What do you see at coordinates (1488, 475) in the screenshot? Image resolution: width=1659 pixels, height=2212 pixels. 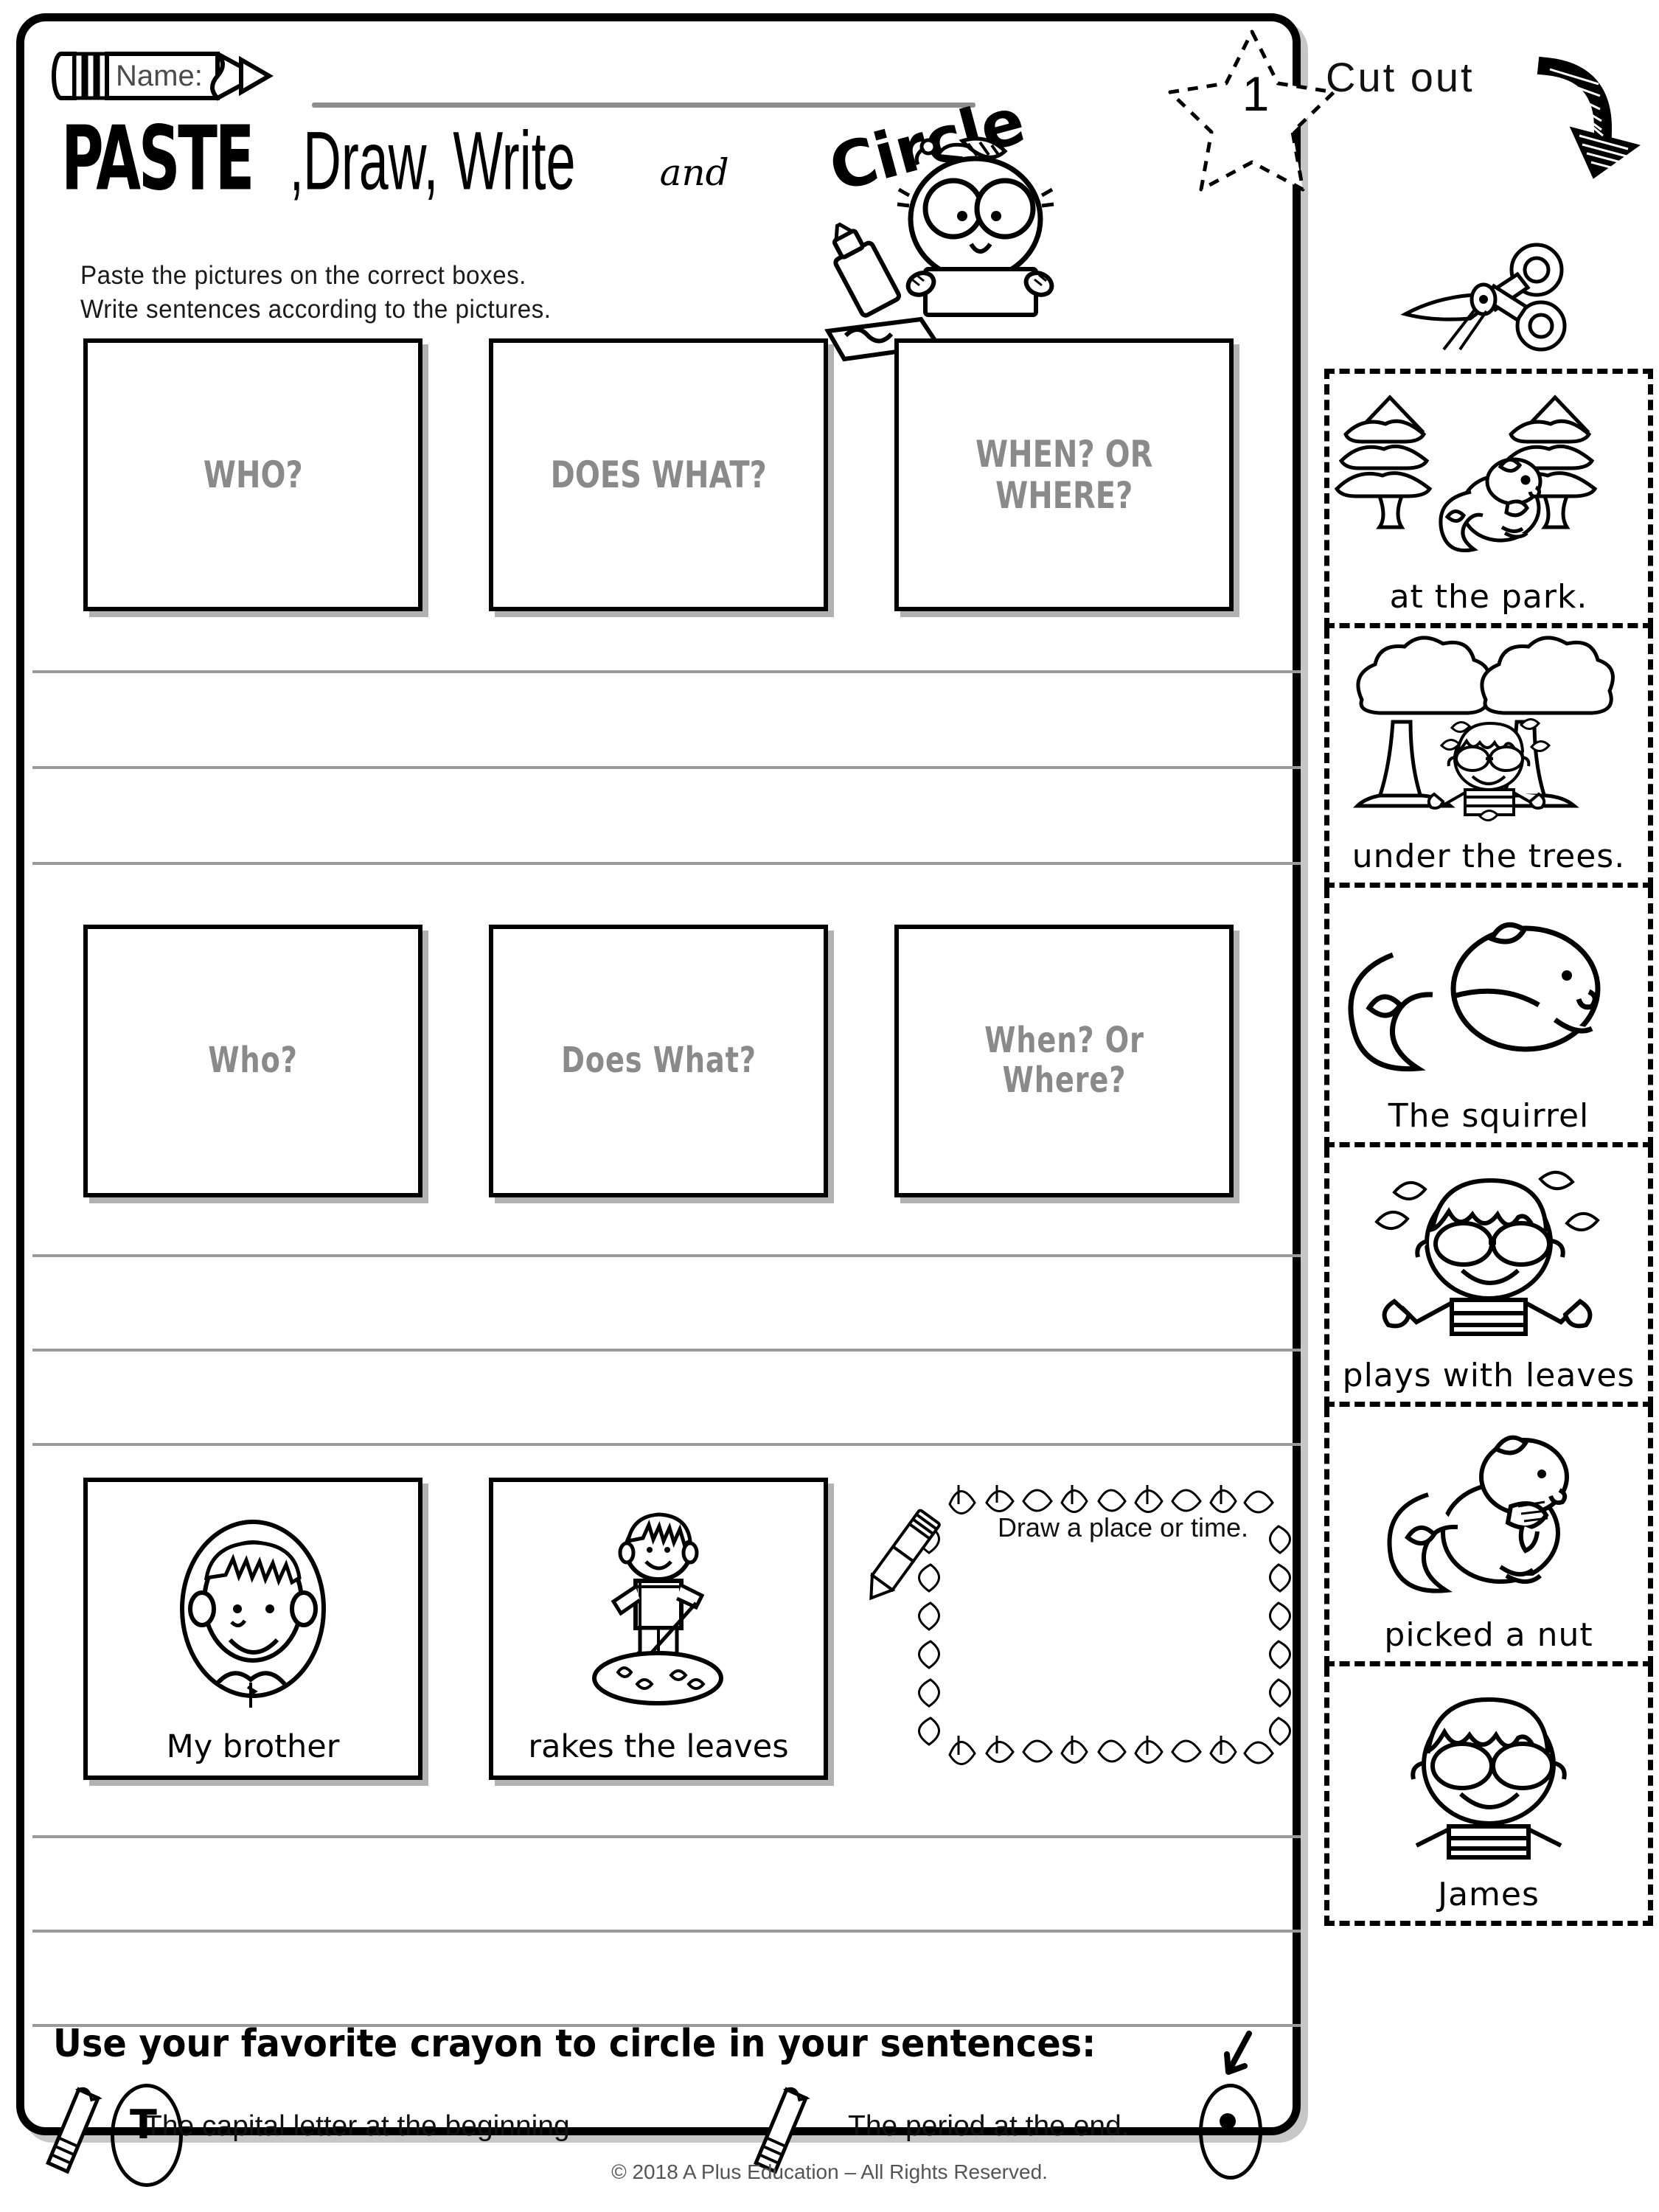 I see `two-pine-trees-with-squirrel-icon` at bounding box center [1488, 475].